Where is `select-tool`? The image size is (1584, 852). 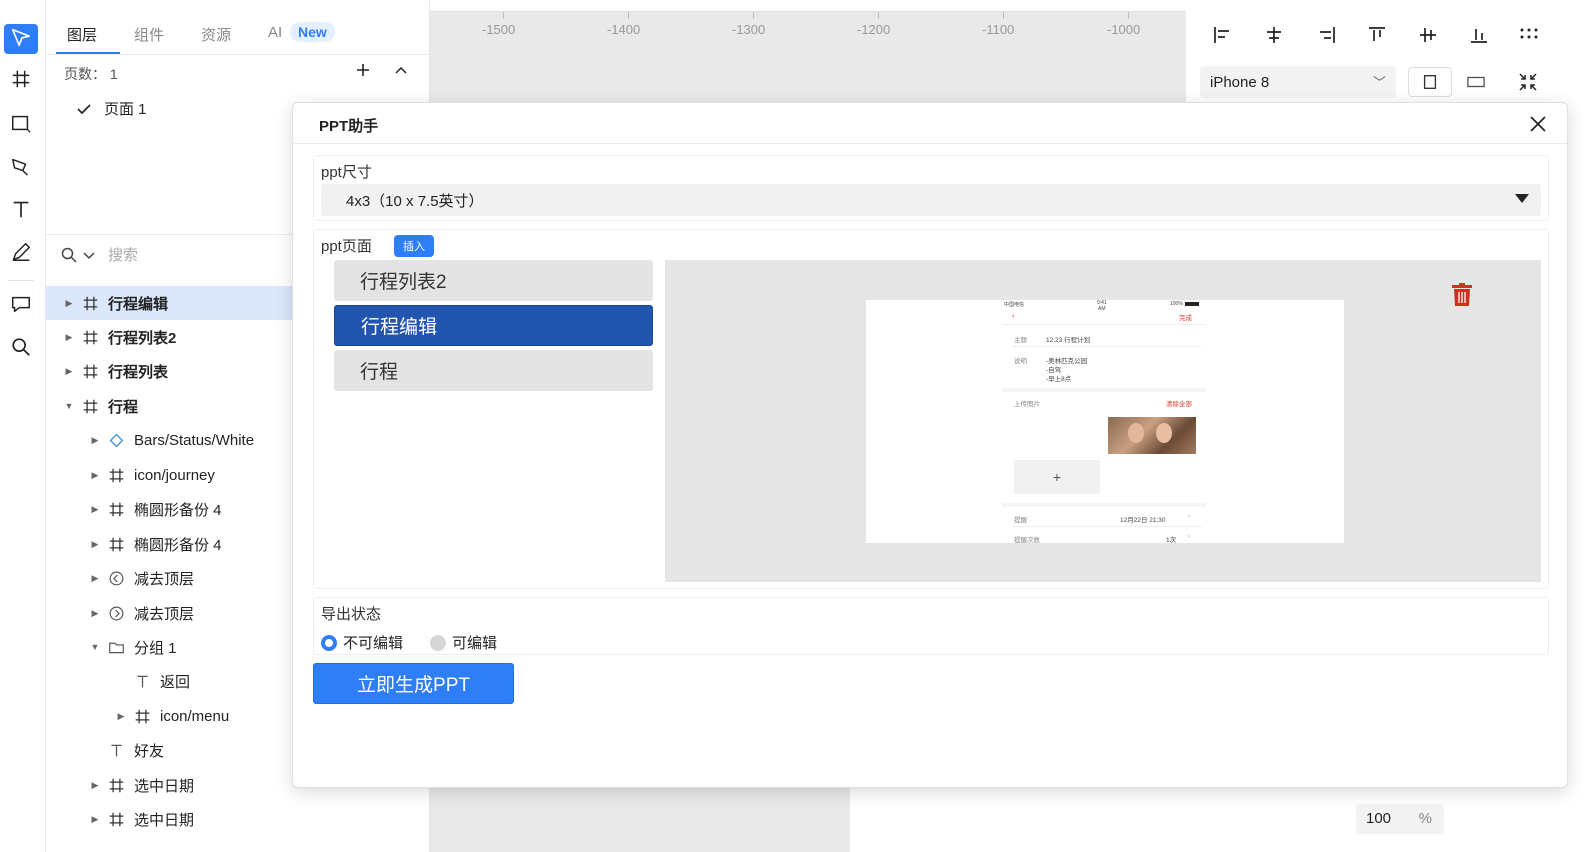 select-tool is located at coordinates (21, 39).